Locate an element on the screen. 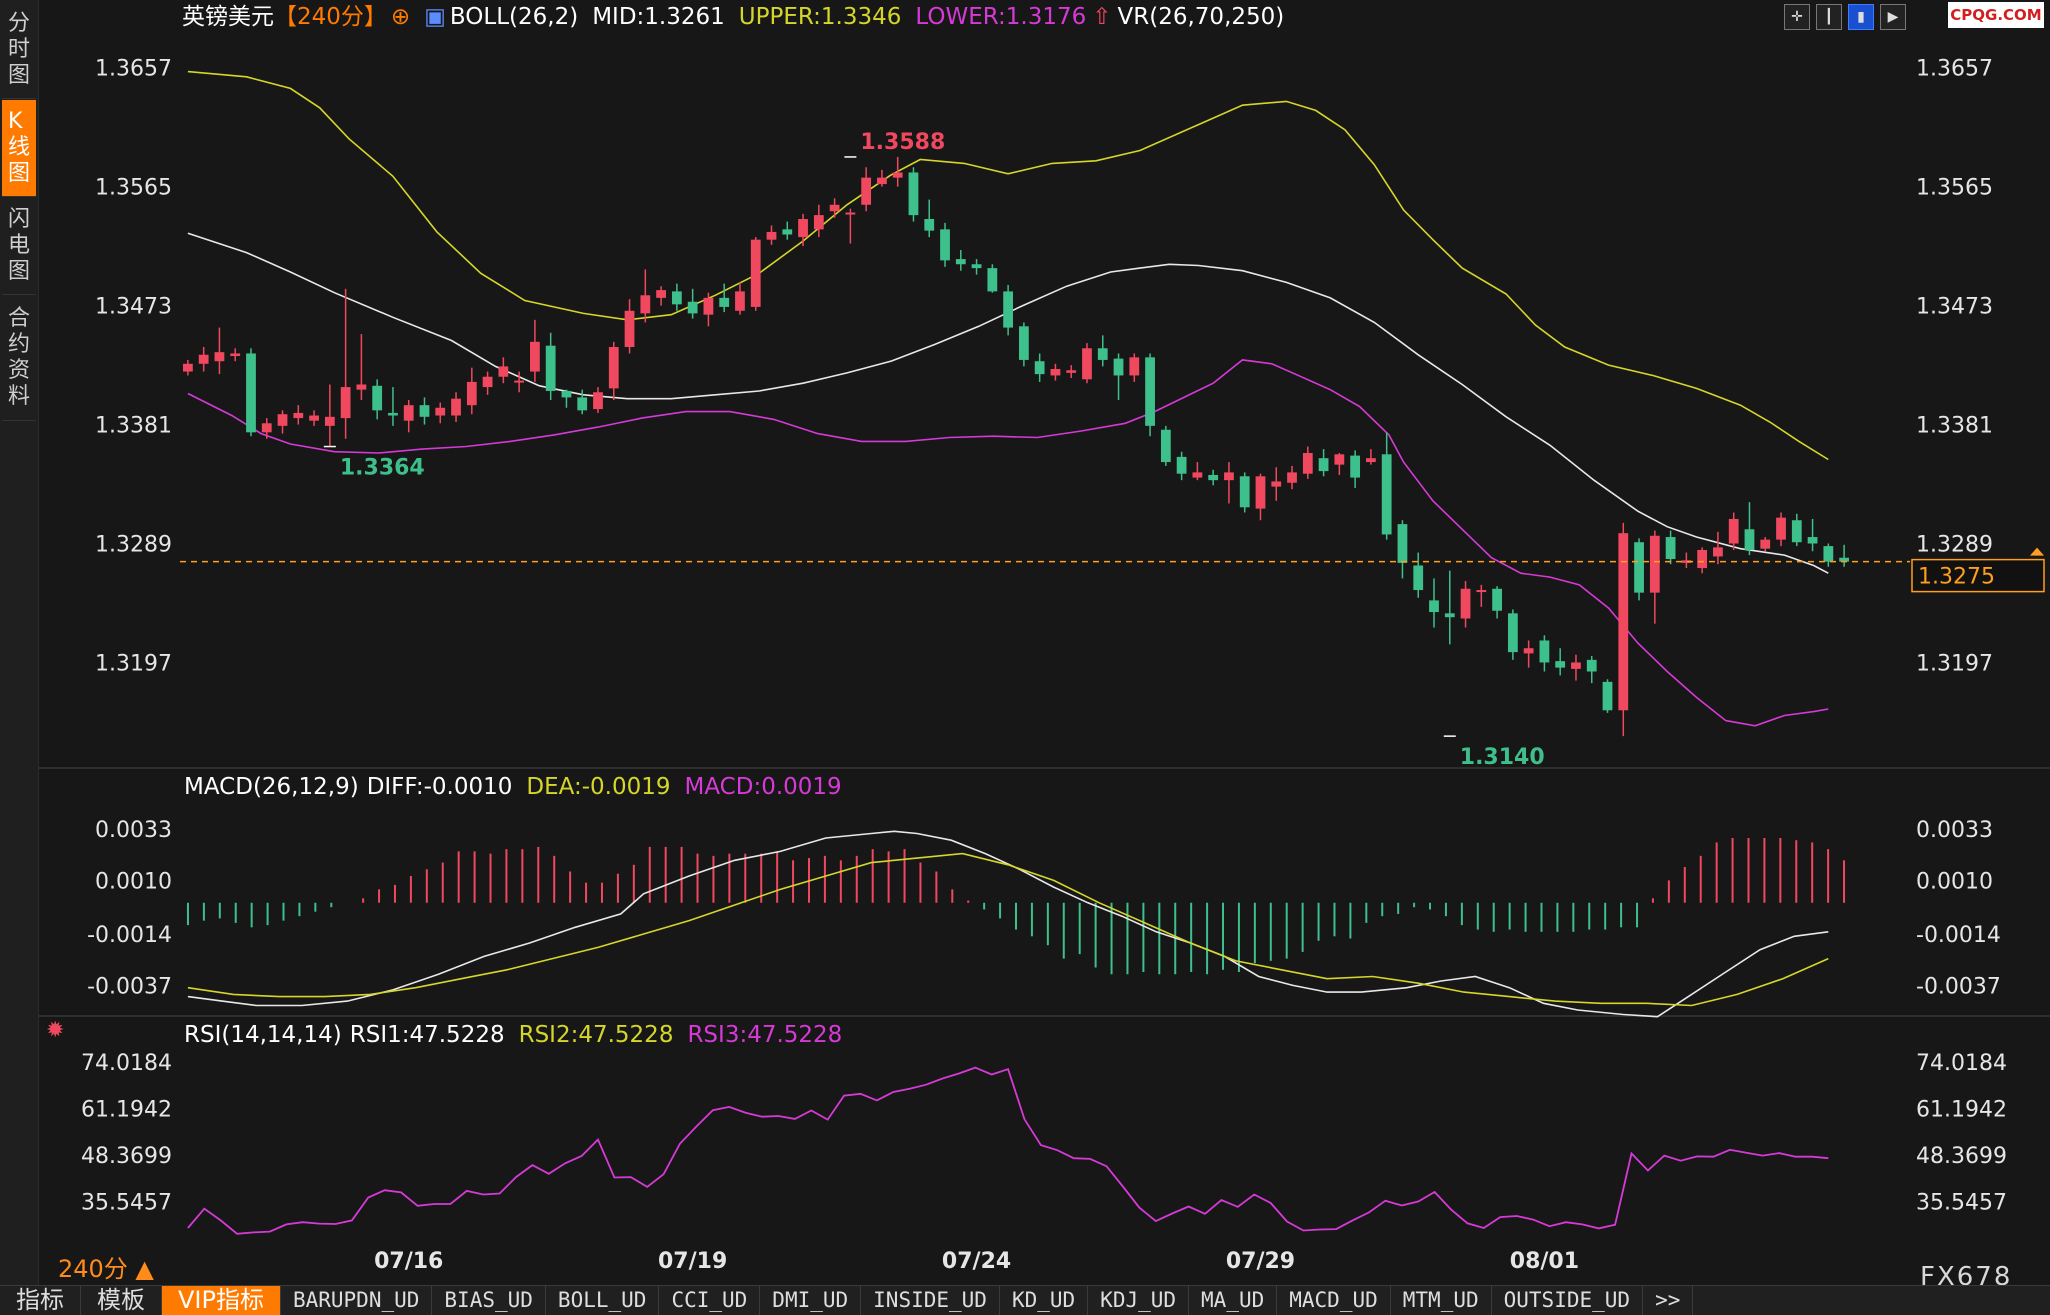 This screenshot has height=1315, width=2050. last-price-marker is located at coordinates (2037, 551).